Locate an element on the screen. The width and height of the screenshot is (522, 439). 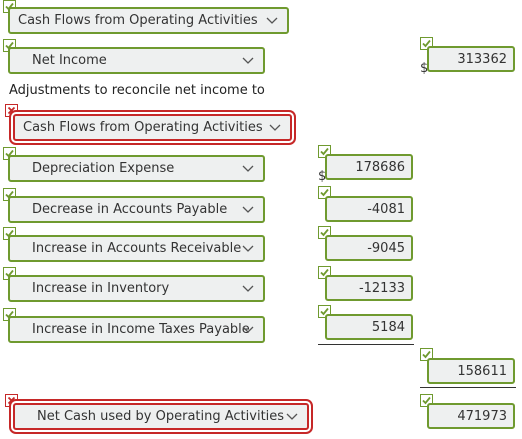
income-taxes-payable-amount-input is located at coordinates (369, 327).